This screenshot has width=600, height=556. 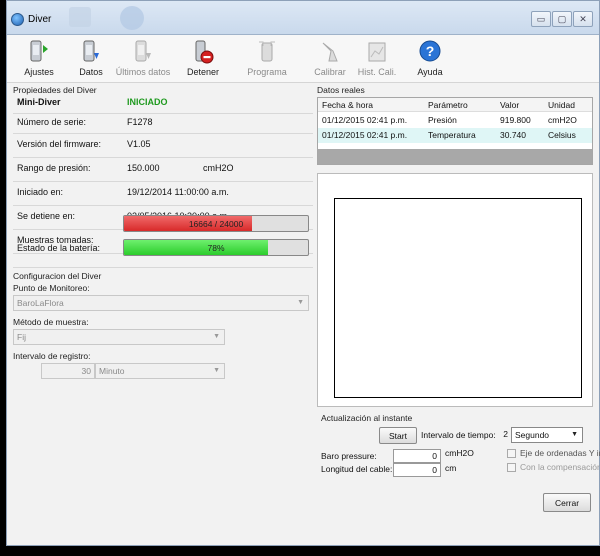 What do you see at coordinates (147, 102) in the screenshot?
I see `device-status: INICIADO` at bounding box center [147, 102].